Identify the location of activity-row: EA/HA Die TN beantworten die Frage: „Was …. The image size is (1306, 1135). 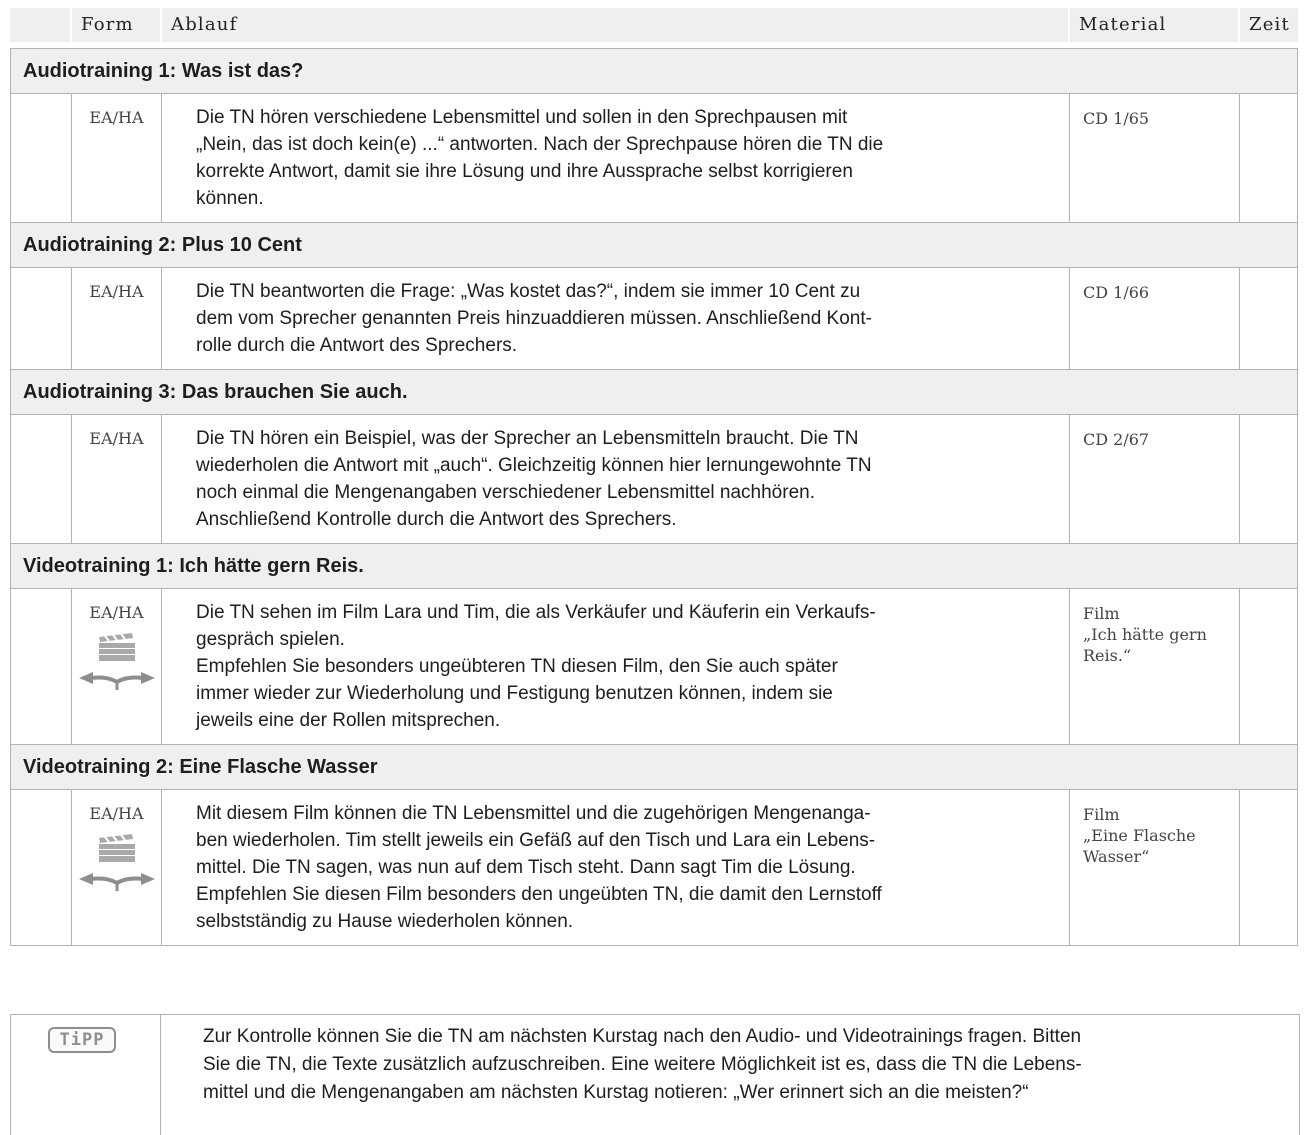
(654, 319).